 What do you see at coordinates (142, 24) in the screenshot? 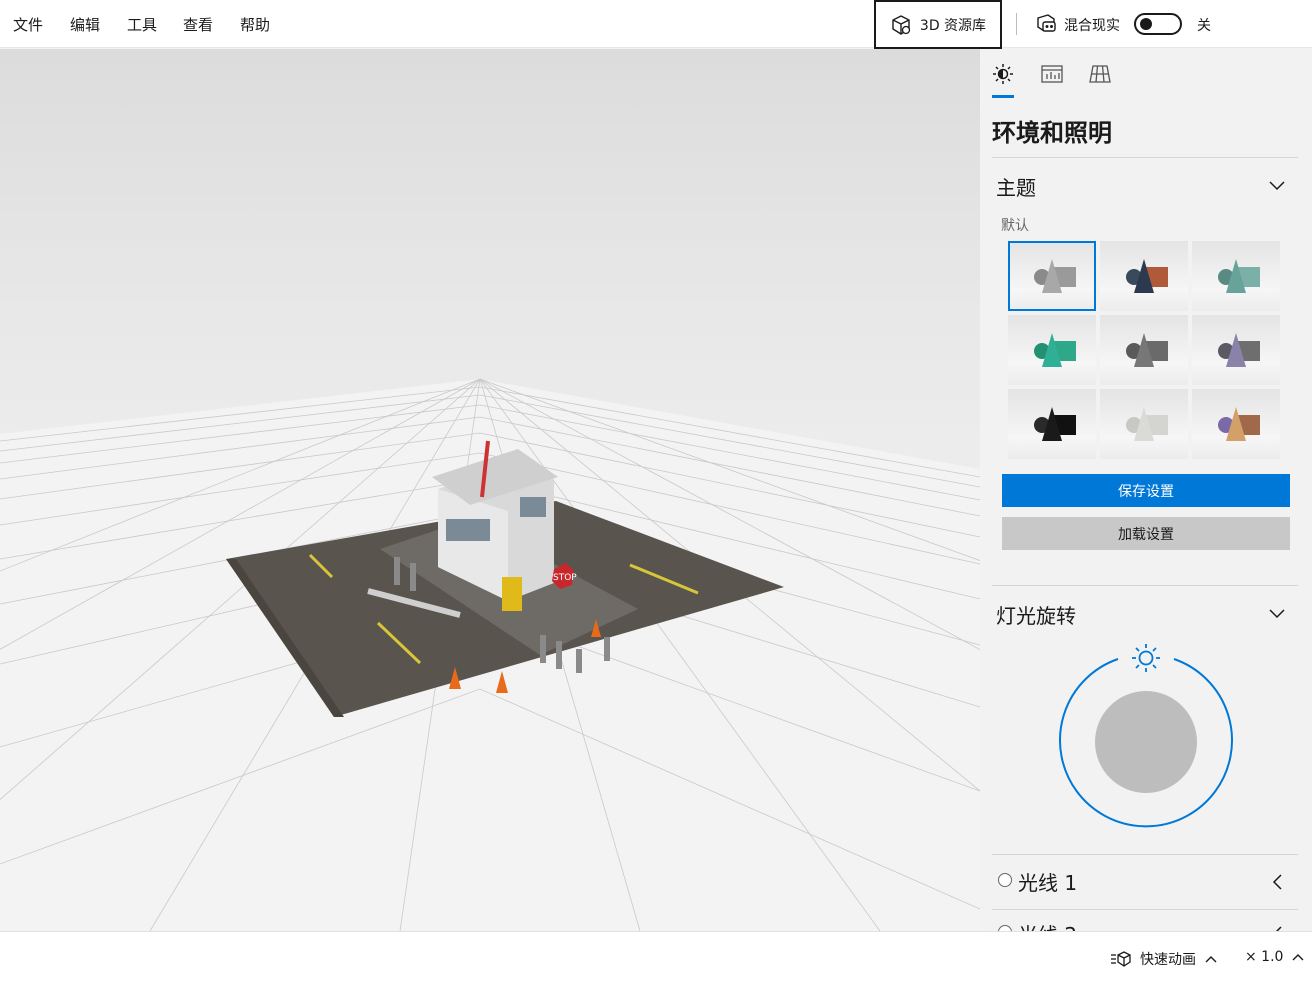
I see `menu-tools: 工具` at bounding box center [142, 24].